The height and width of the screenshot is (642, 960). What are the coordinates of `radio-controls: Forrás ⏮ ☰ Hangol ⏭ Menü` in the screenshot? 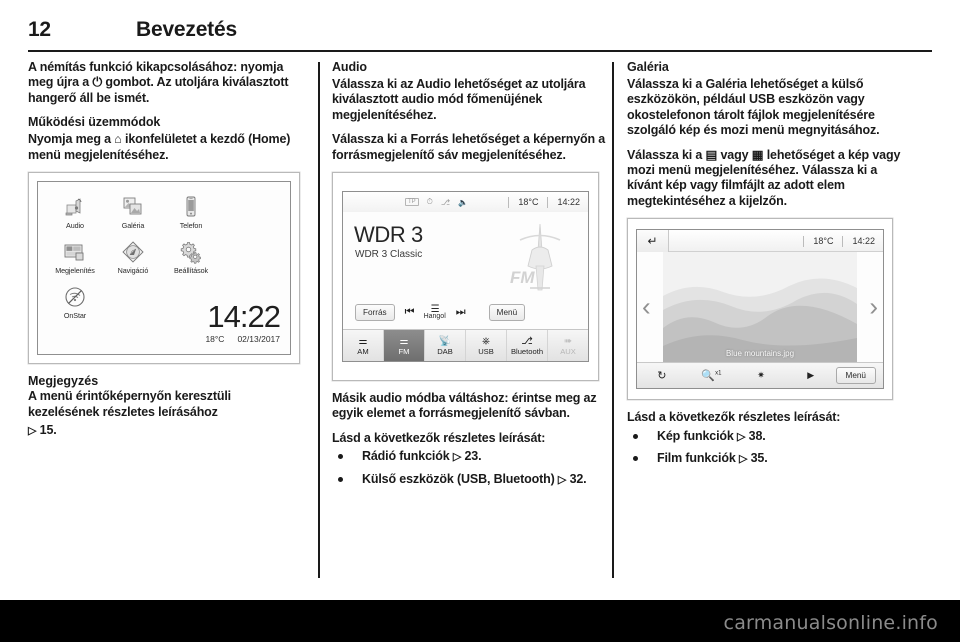 It's located at (440, 313).